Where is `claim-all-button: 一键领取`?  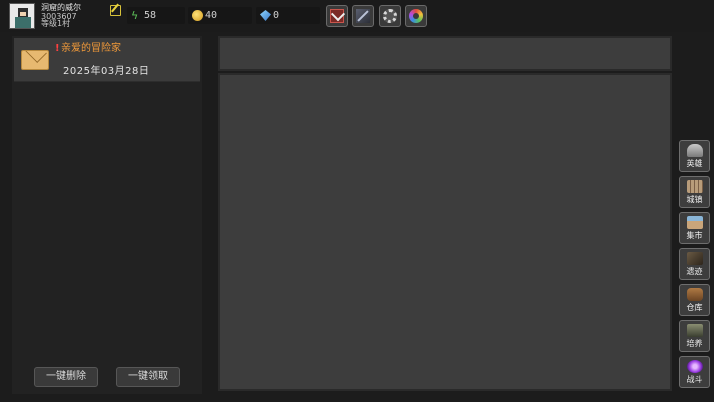
claim-all-button: 一键领取 is located at coordinates (148, 377).